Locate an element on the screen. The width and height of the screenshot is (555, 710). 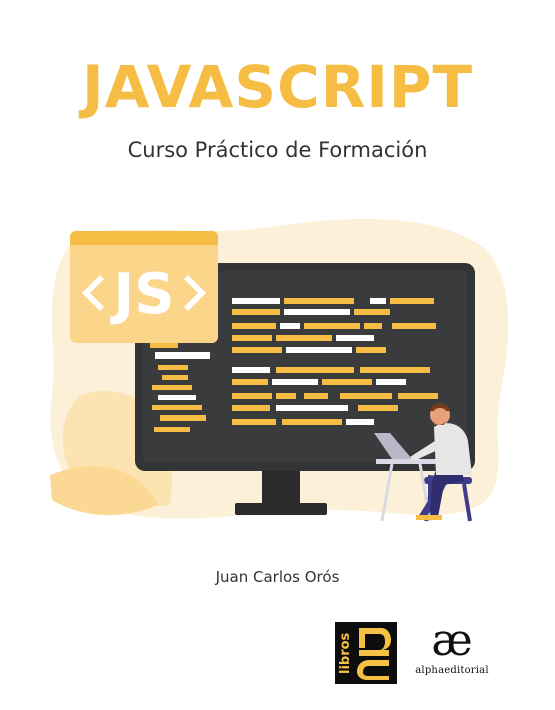
book-author: Juan Carlos Orós is located at coordinates (277, 577).